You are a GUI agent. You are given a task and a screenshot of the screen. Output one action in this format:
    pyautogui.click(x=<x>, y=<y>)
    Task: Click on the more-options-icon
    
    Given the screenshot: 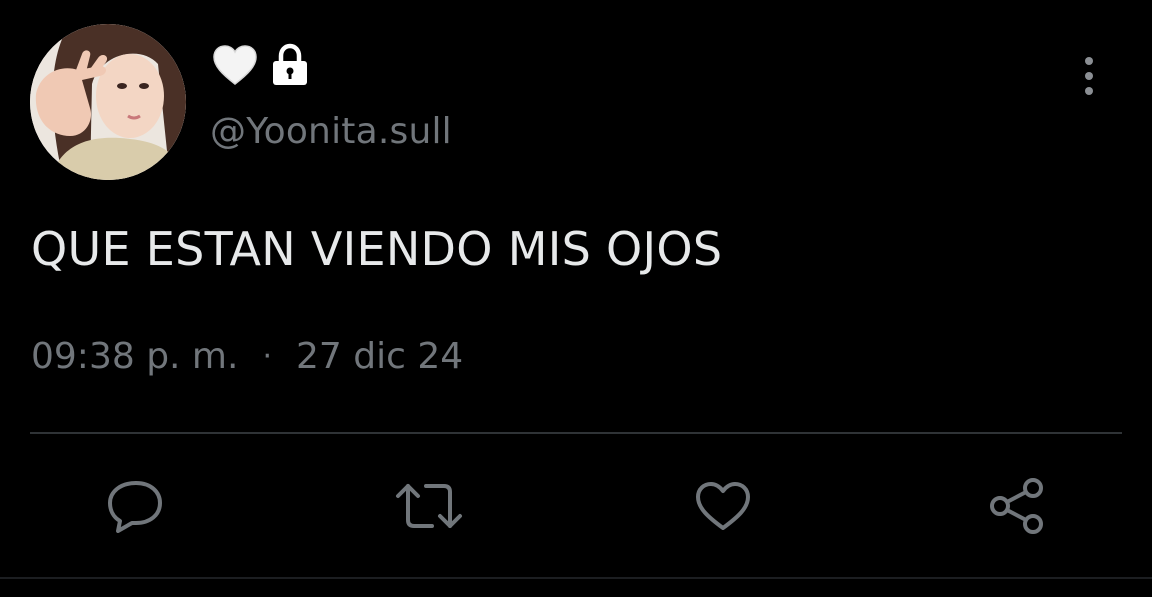 What is the action you would take?
    pyautogui.click(x=1089, y=76)
    